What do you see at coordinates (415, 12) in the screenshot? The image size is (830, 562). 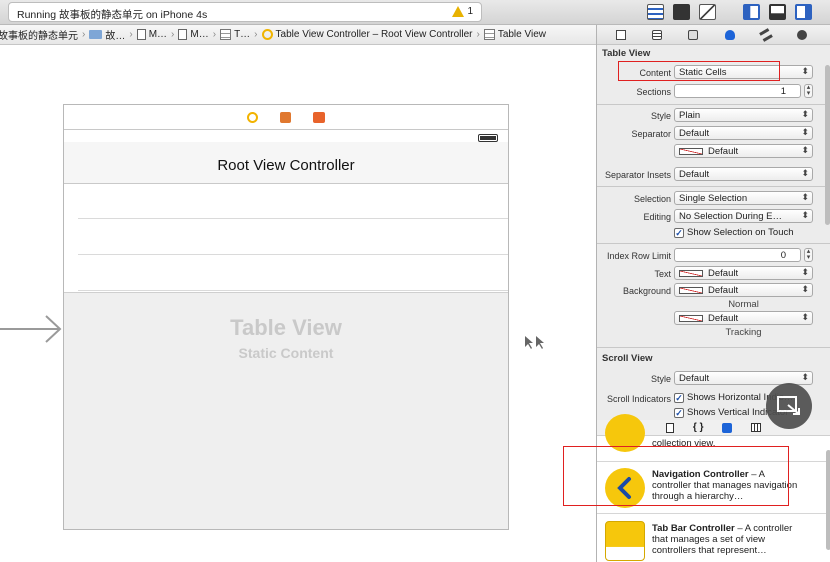 I see `window-toolbar: Running 故事板的静态单元 on iPhone 4s 1` at bounding box center [415, 12].